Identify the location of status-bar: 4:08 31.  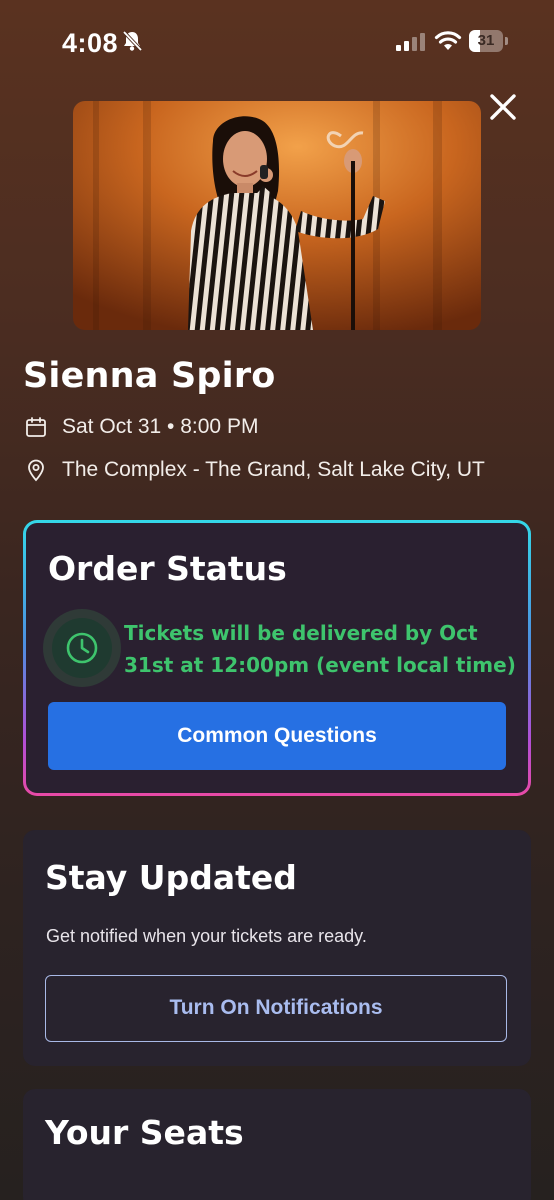
(277, 42).